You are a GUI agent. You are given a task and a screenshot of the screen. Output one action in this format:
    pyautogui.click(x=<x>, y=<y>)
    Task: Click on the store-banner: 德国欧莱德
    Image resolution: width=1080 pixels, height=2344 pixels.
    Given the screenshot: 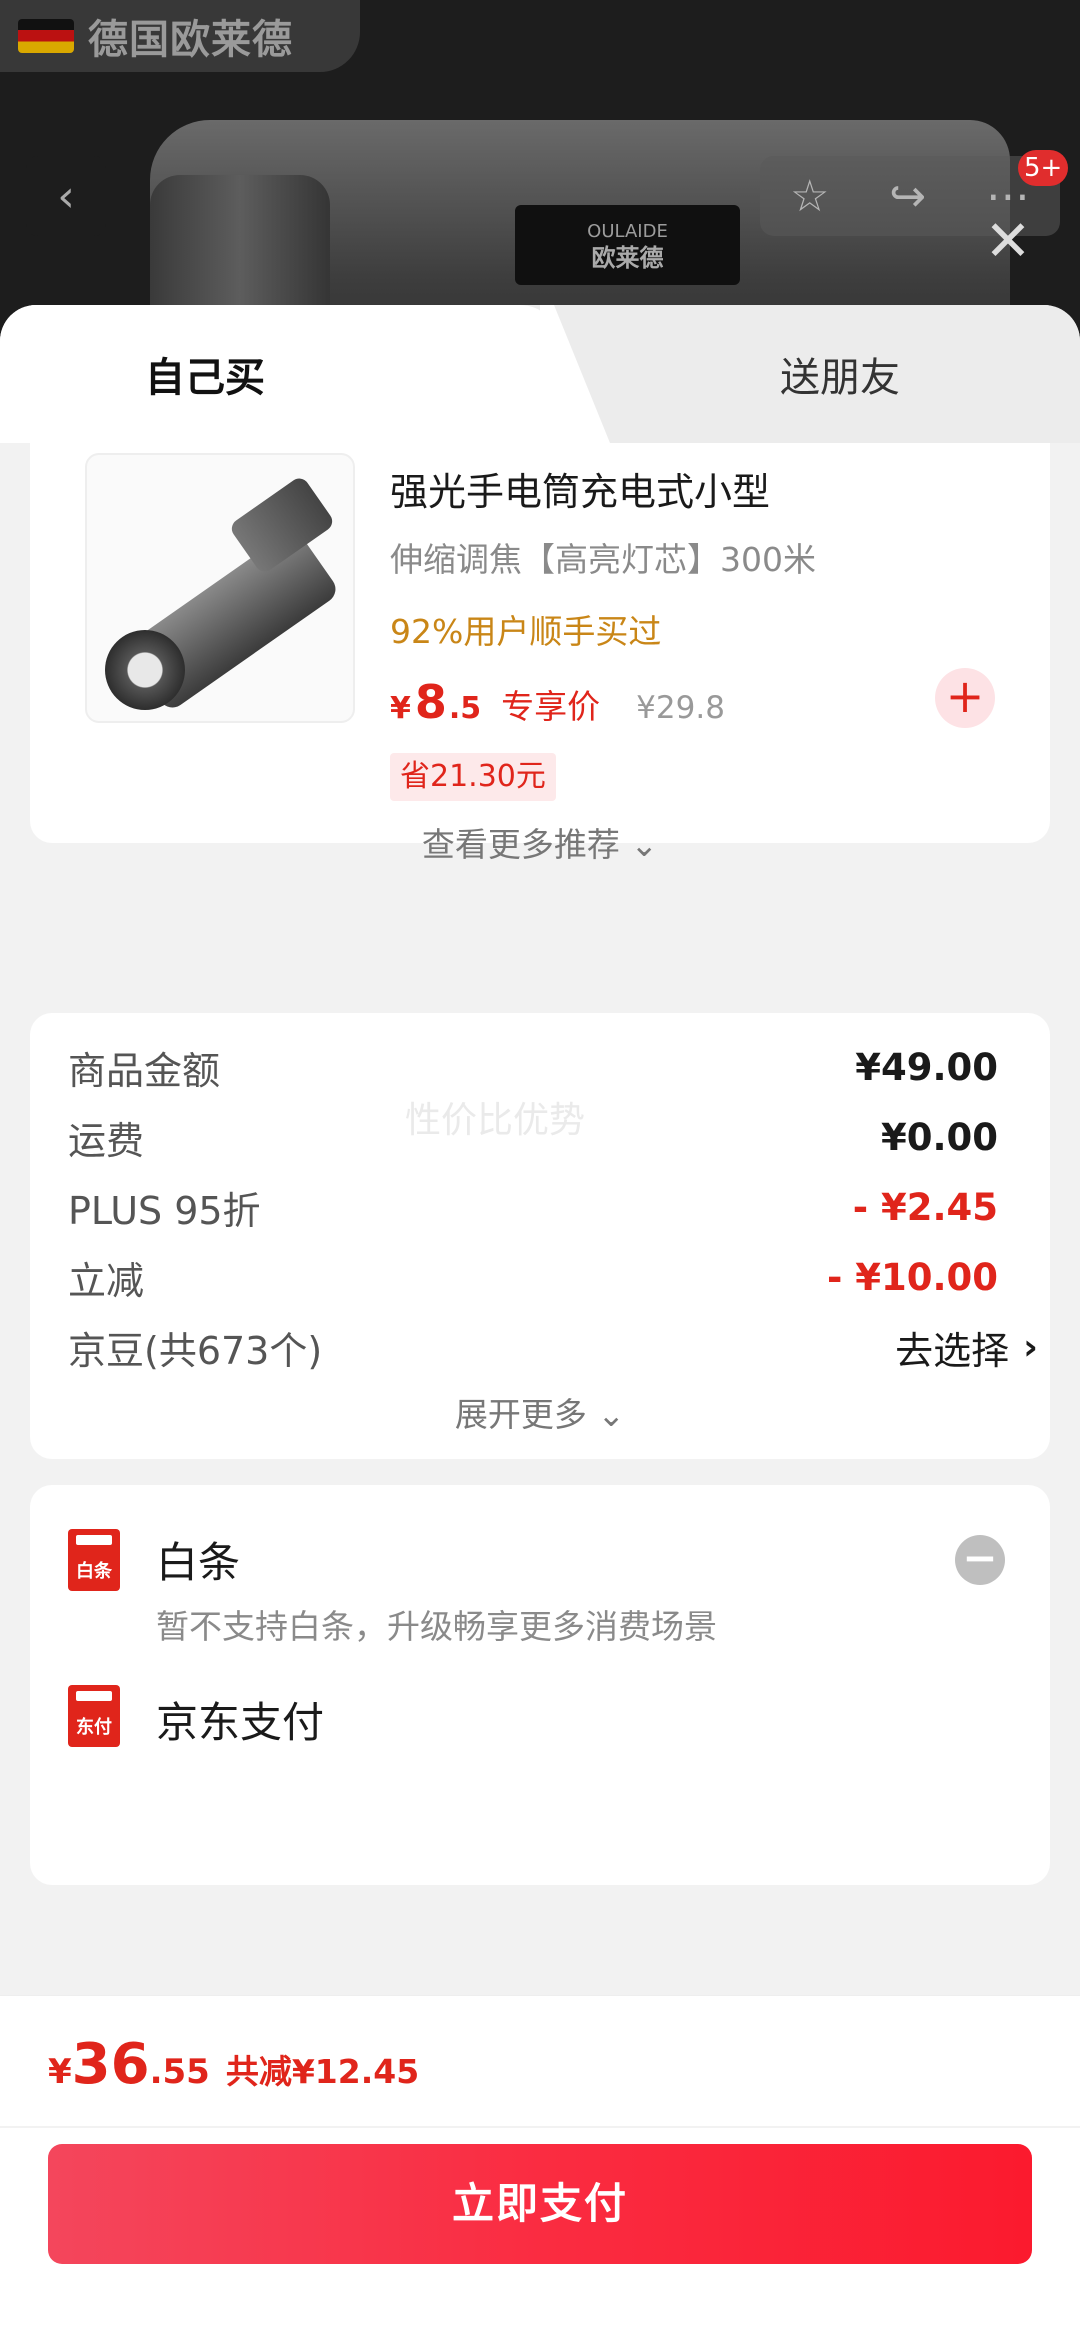 What is the action you would take?
    pyautogui.click(x=180, y=36)
    